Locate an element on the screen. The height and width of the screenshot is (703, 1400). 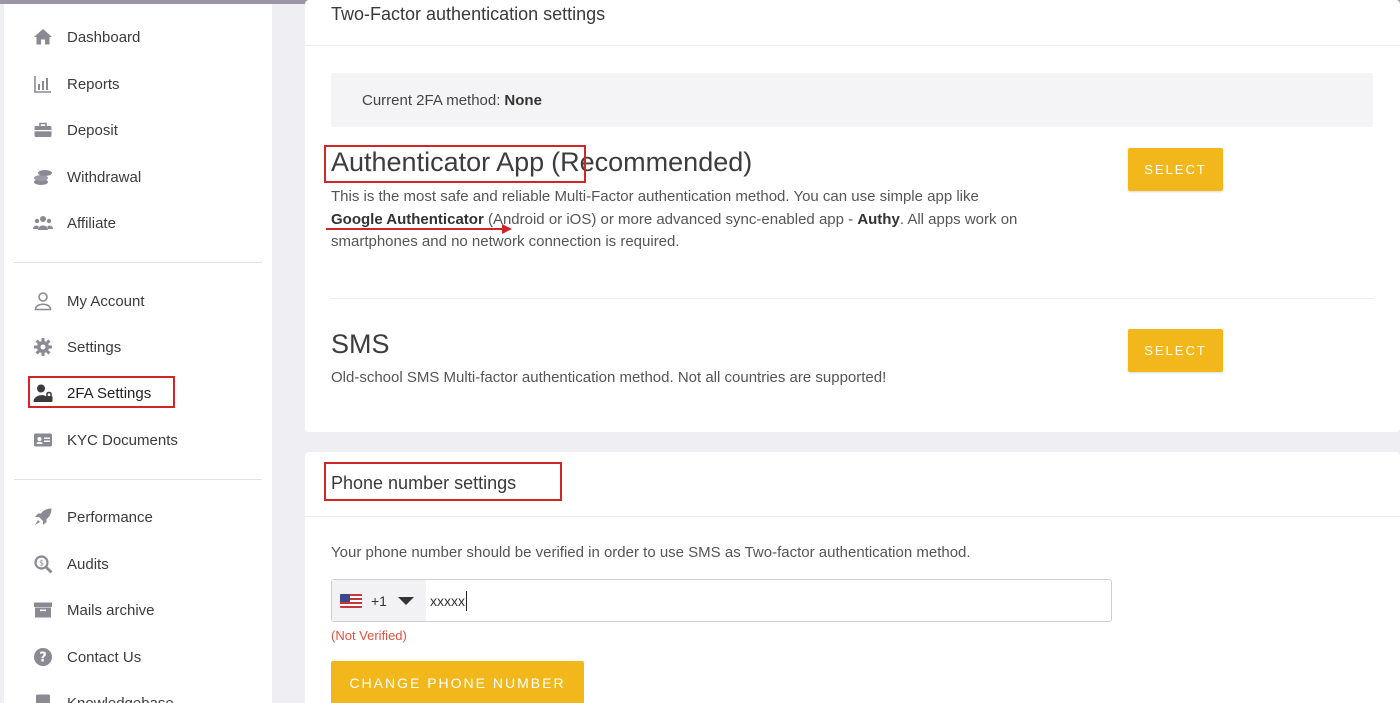
sidebar-item-label: Audits is located at coordinates (88, 564).